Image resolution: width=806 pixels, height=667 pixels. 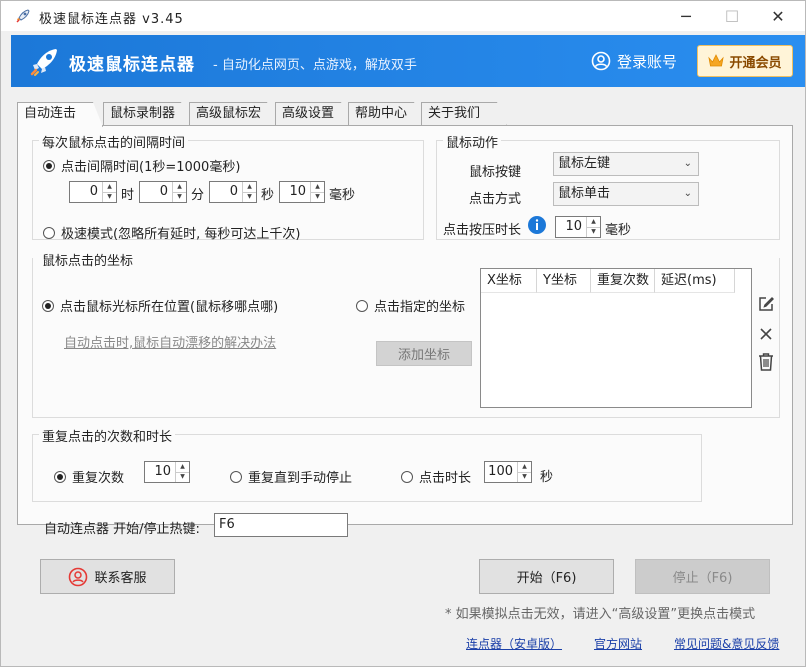 I want to click on seconds-unit: 秒, so click(x=268, y=195).